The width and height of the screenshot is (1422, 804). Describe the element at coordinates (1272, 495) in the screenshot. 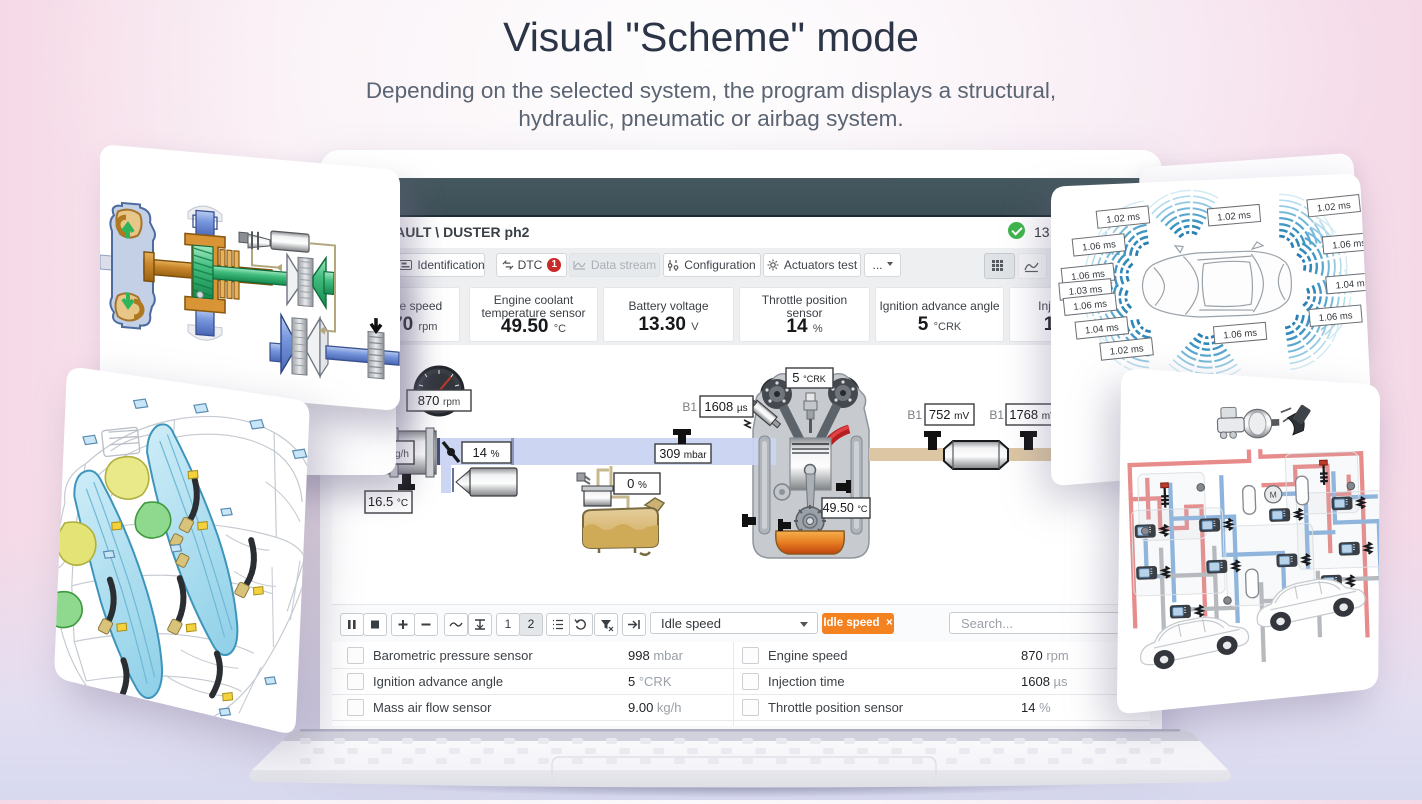

I see `svg-text: M` at that location.